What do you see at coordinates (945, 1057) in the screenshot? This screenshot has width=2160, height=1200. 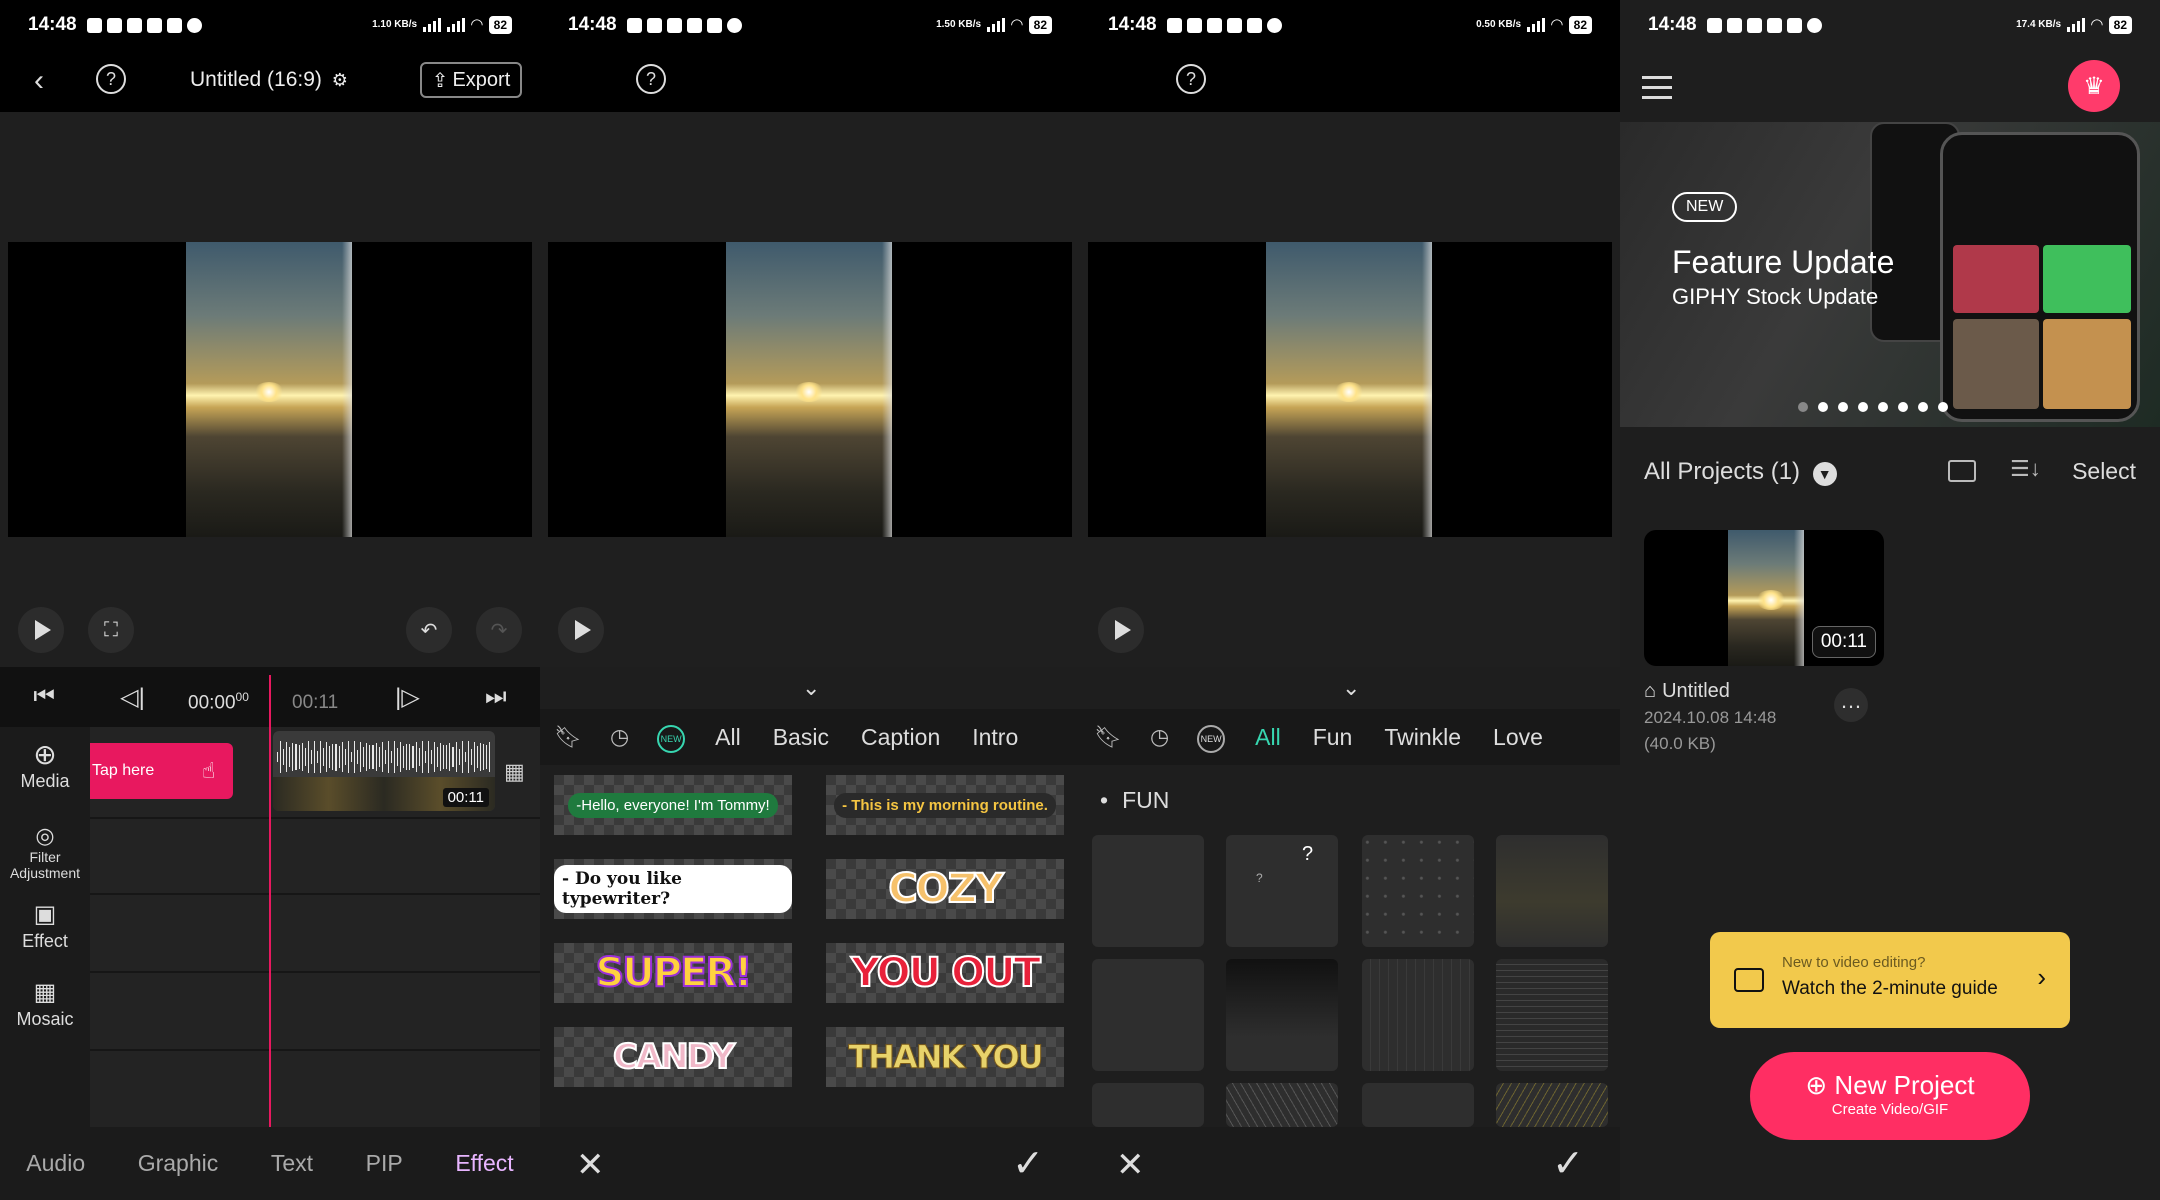 I see `template-tile: THANK YOU` at bounding box center [945, 1057].